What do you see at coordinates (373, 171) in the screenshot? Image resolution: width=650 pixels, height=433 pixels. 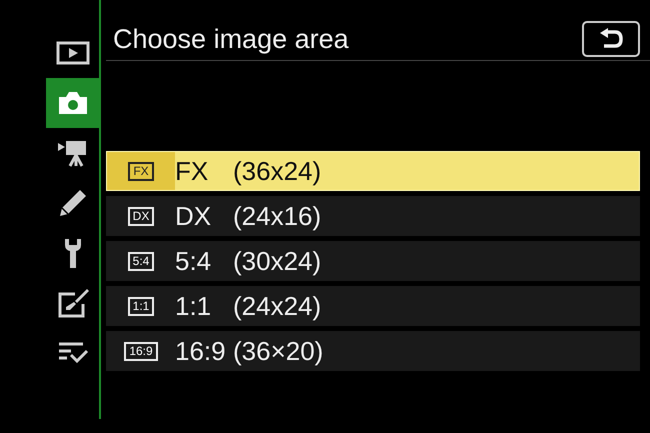 I see `menu-option: FX FX (36x24)` at bounding box center [373, 171].